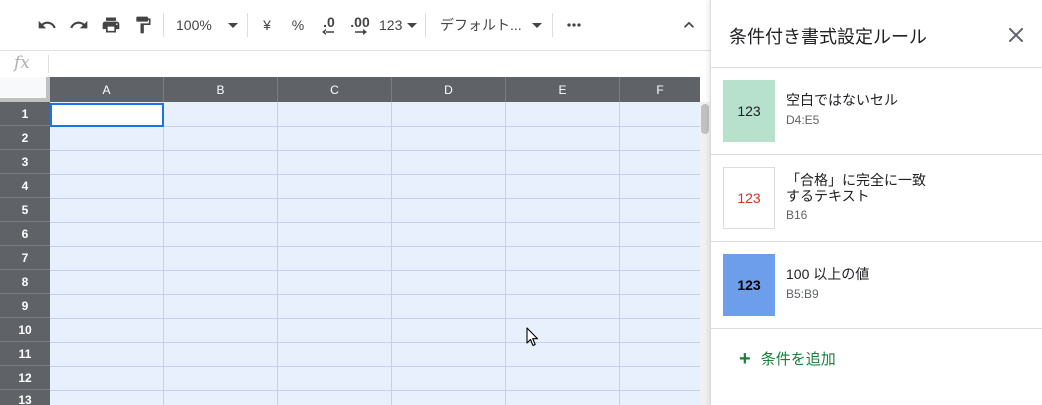 The height and width of the screenshot is (405, 1042). What do you see at coordinates (391, 25) in the screenshot?
I see `number-format-label: 123` at bounding box center [391, 25].